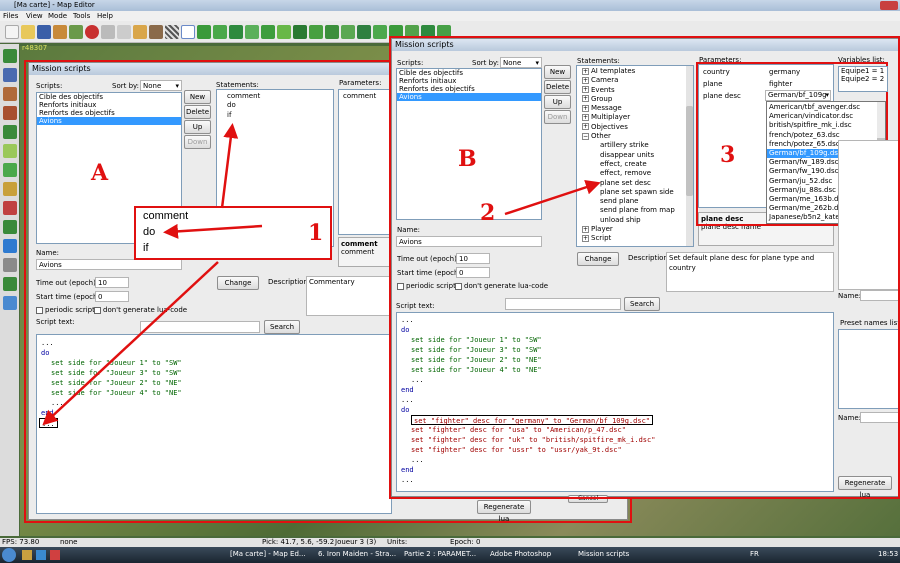 The height and width of the screenshot is (563, 900). I want to click on arrow-1-to-code, so click(130, 343).